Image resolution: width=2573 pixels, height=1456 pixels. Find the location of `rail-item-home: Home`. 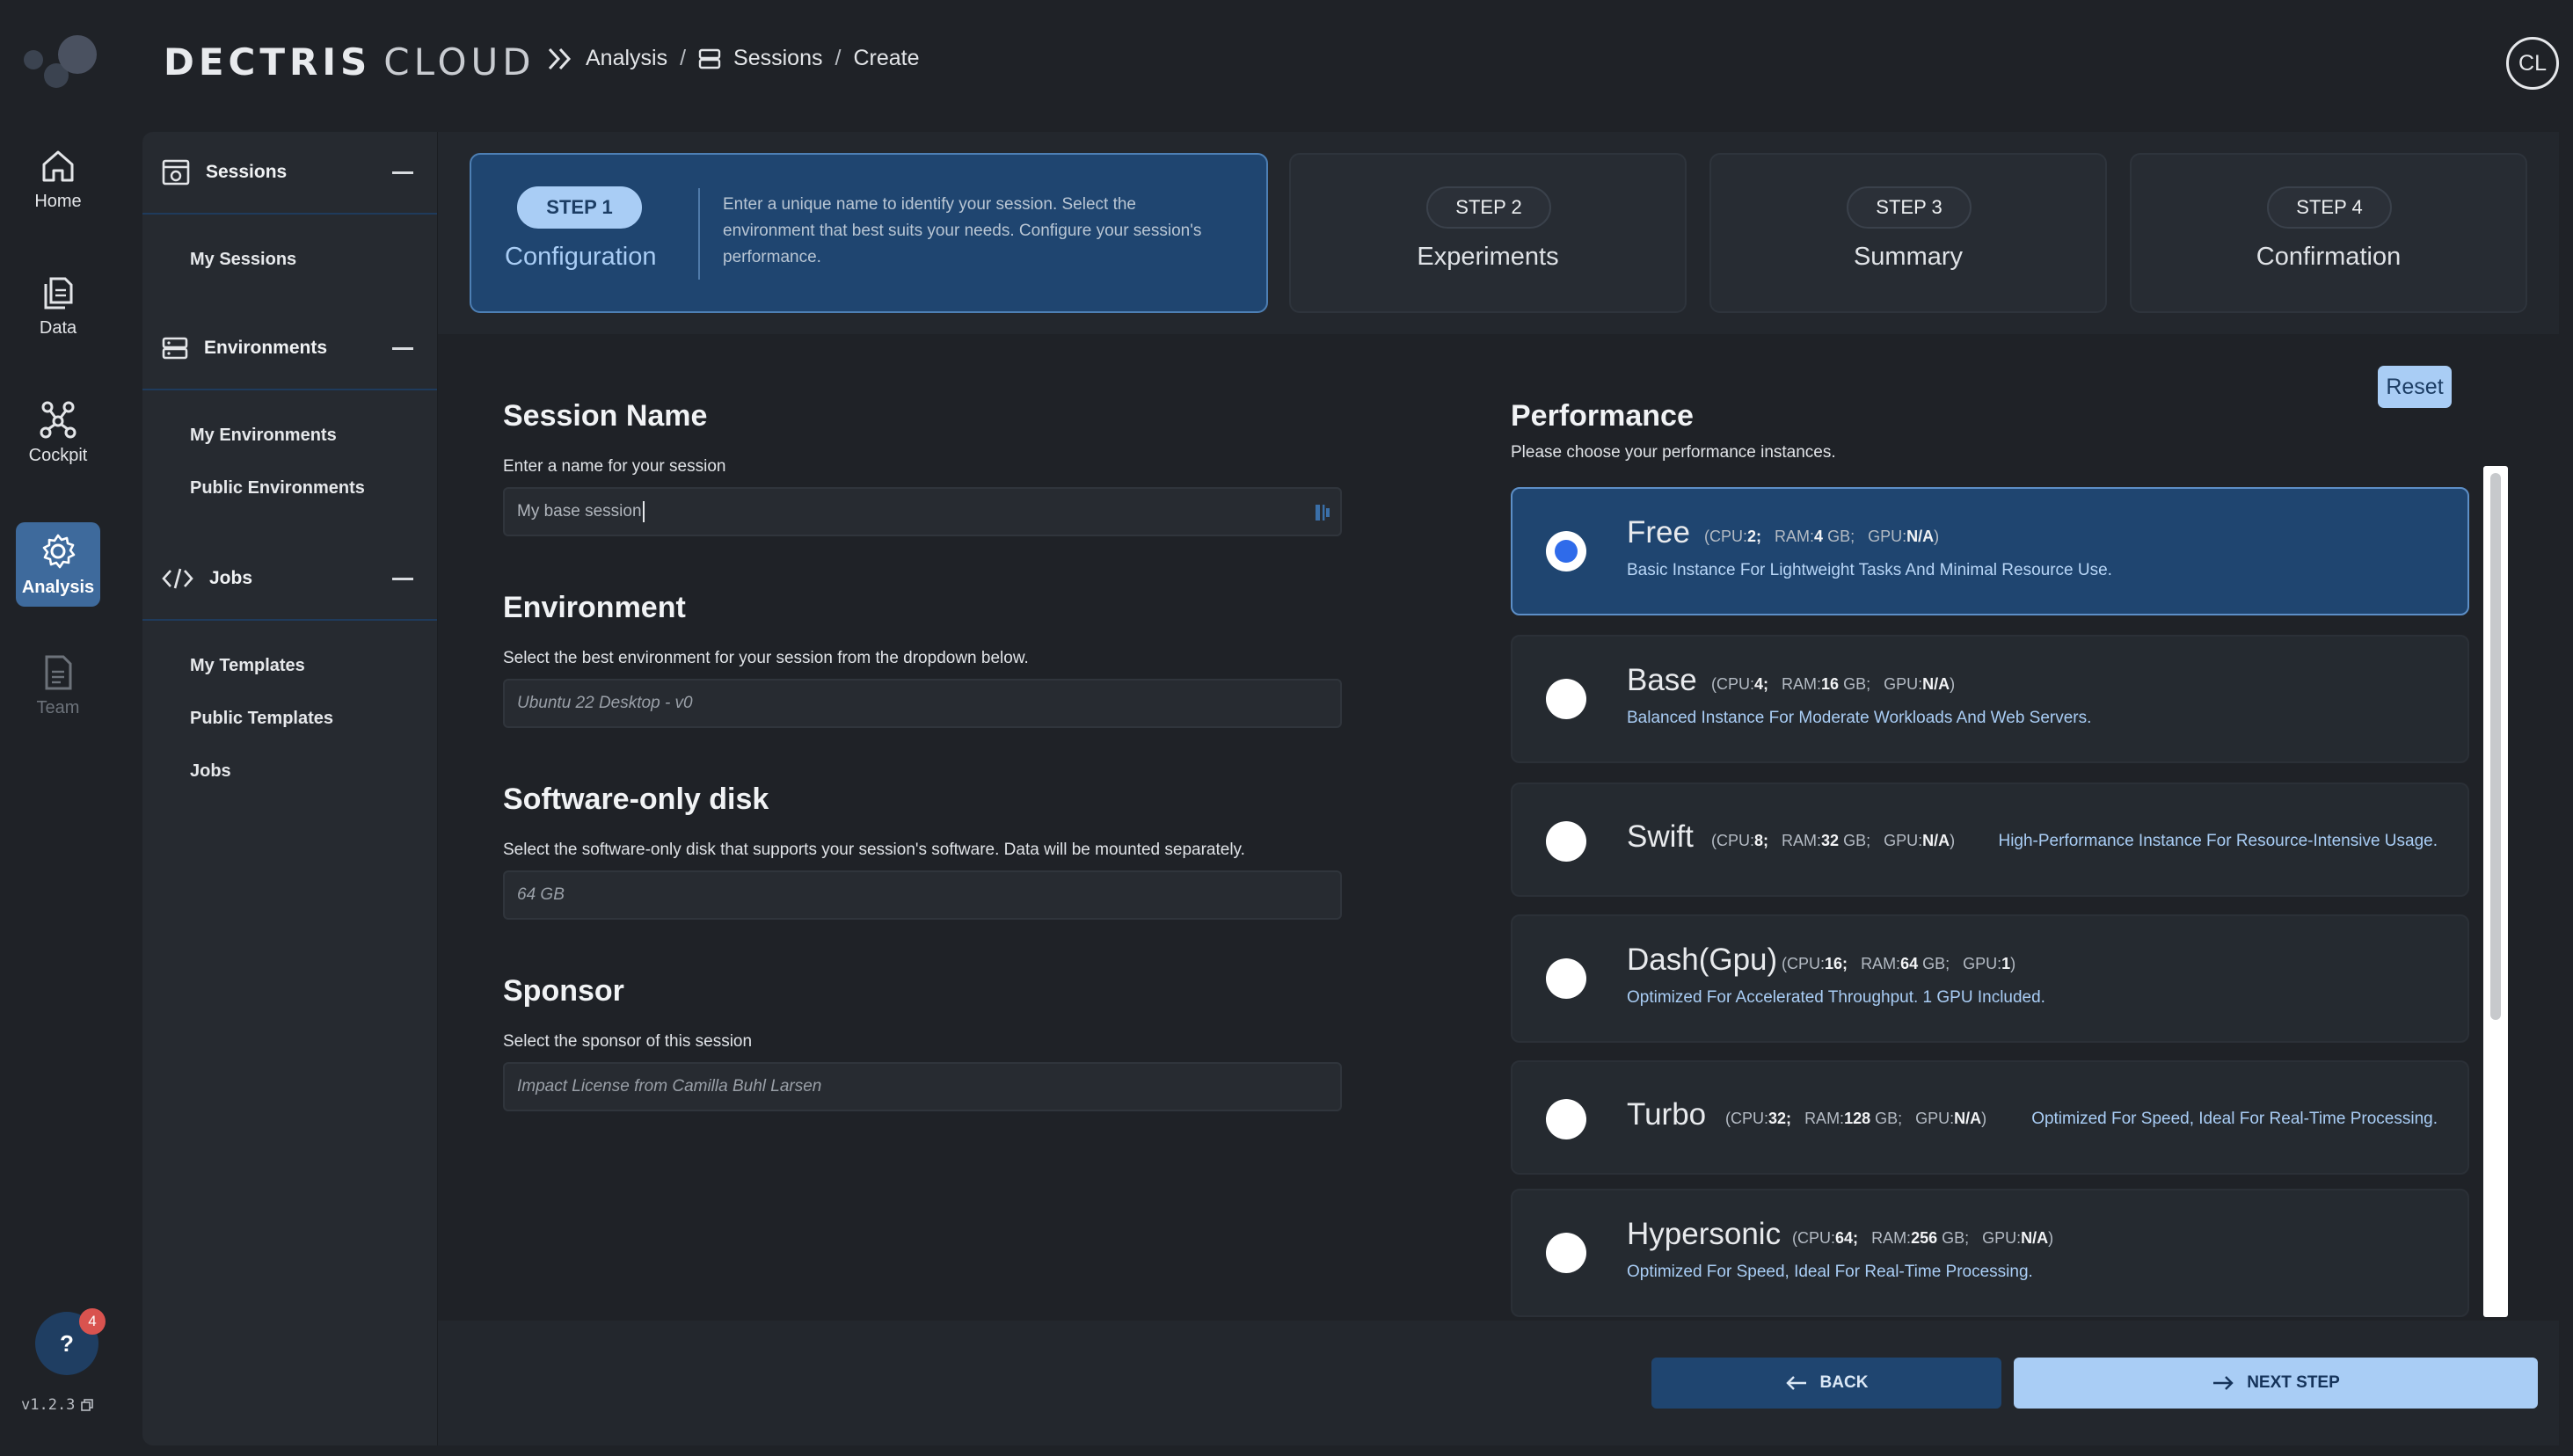

rail-item-home: Home is located at coordinates (58, 179).